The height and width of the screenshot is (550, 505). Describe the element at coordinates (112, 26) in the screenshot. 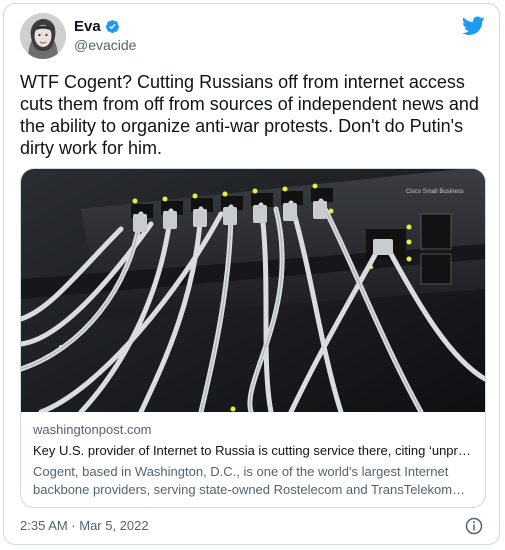

I see `verified-badge-icon` at that location.